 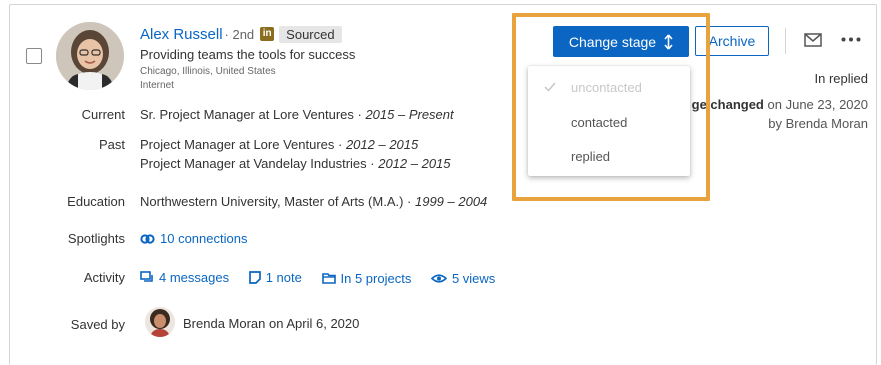 I want to click on change-stage-button: Change stage, so click(x=621, y=41).